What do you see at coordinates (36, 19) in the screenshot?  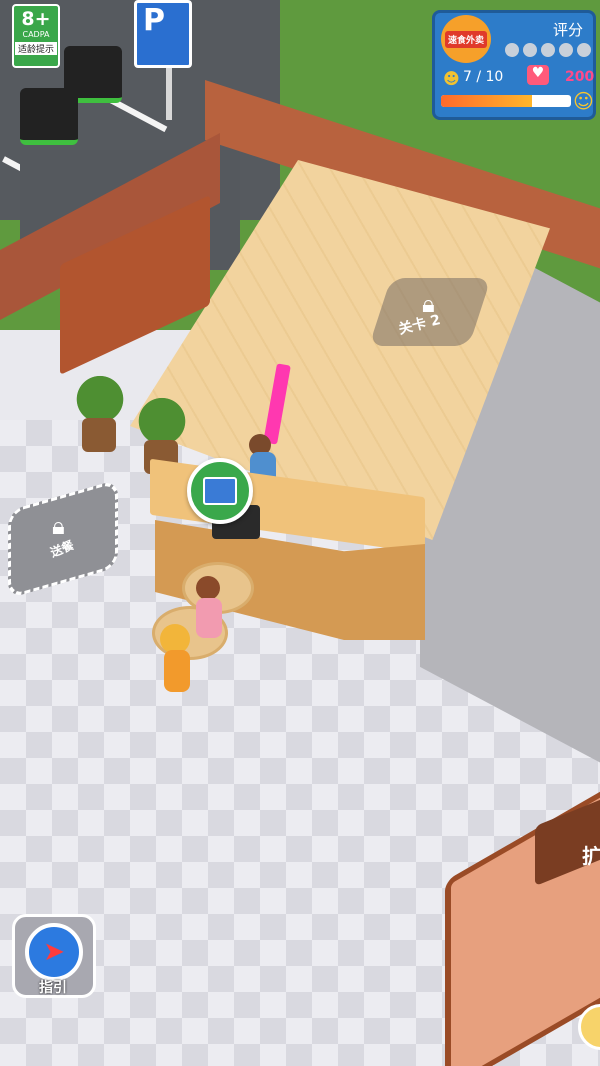 I see `age-rating: 8+` at bounding box center [36, 19].